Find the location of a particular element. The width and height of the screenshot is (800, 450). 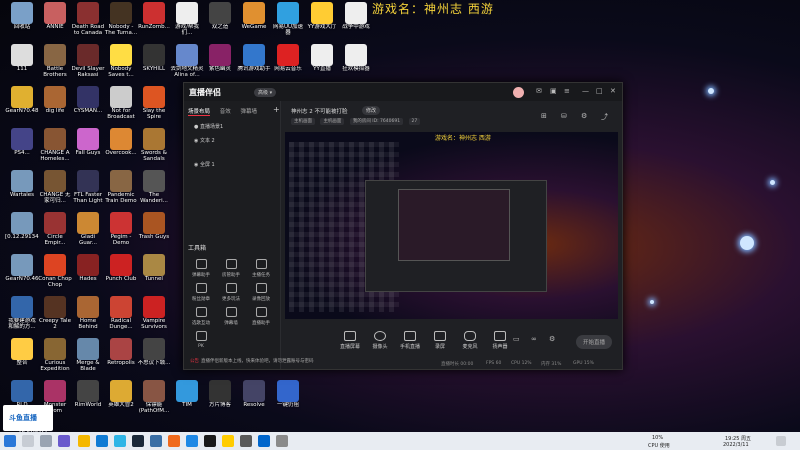

start-live-button: 开始直播 is located at coordinates (594, 342).